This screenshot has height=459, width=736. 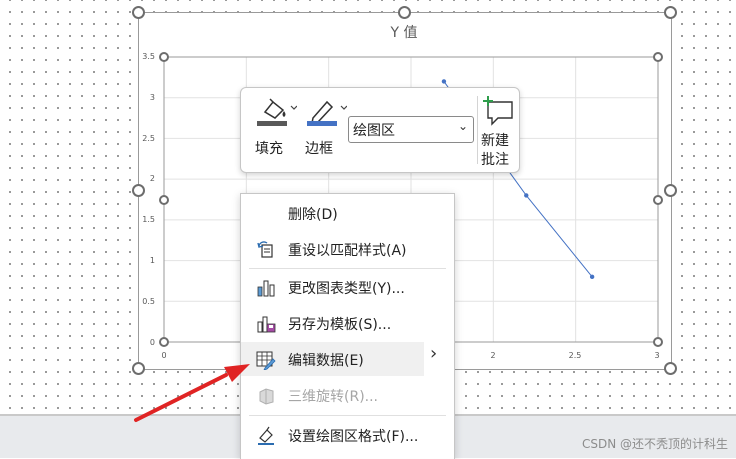 What do you see at coordinates (654, 444) in the screenshot?
I see `watermark-text: CSDN @还不秃顶的计科生` at bounding box center [654, 444].